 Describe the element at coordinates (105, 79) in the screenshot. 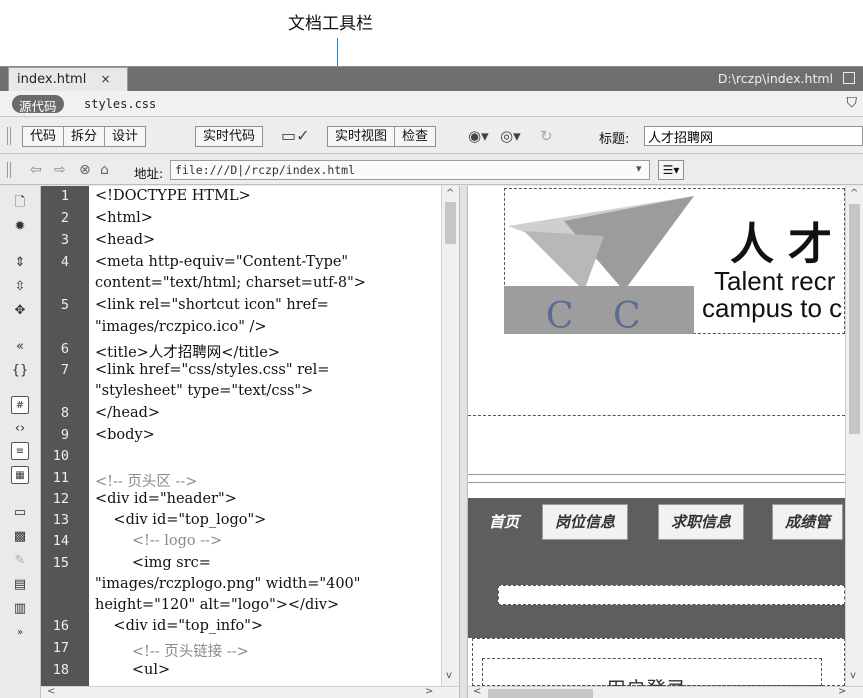

I see `close-tab-icon: ×` at that location.